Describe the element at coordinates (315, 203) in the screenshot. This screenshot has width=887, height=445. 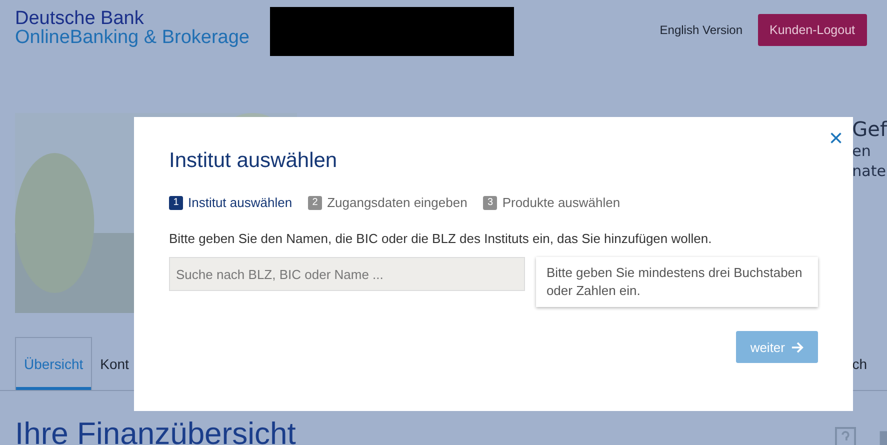
I see `step-number: 2` at that location.